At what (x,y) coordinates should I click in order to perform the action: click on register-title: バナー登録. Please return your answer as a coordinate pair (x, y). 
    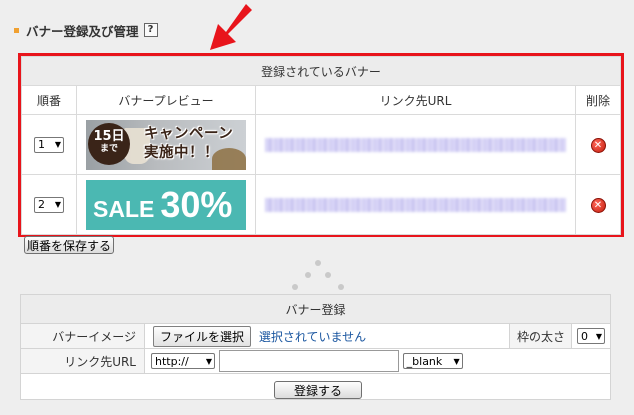
    Looking at the image, I should click on (315, 309).